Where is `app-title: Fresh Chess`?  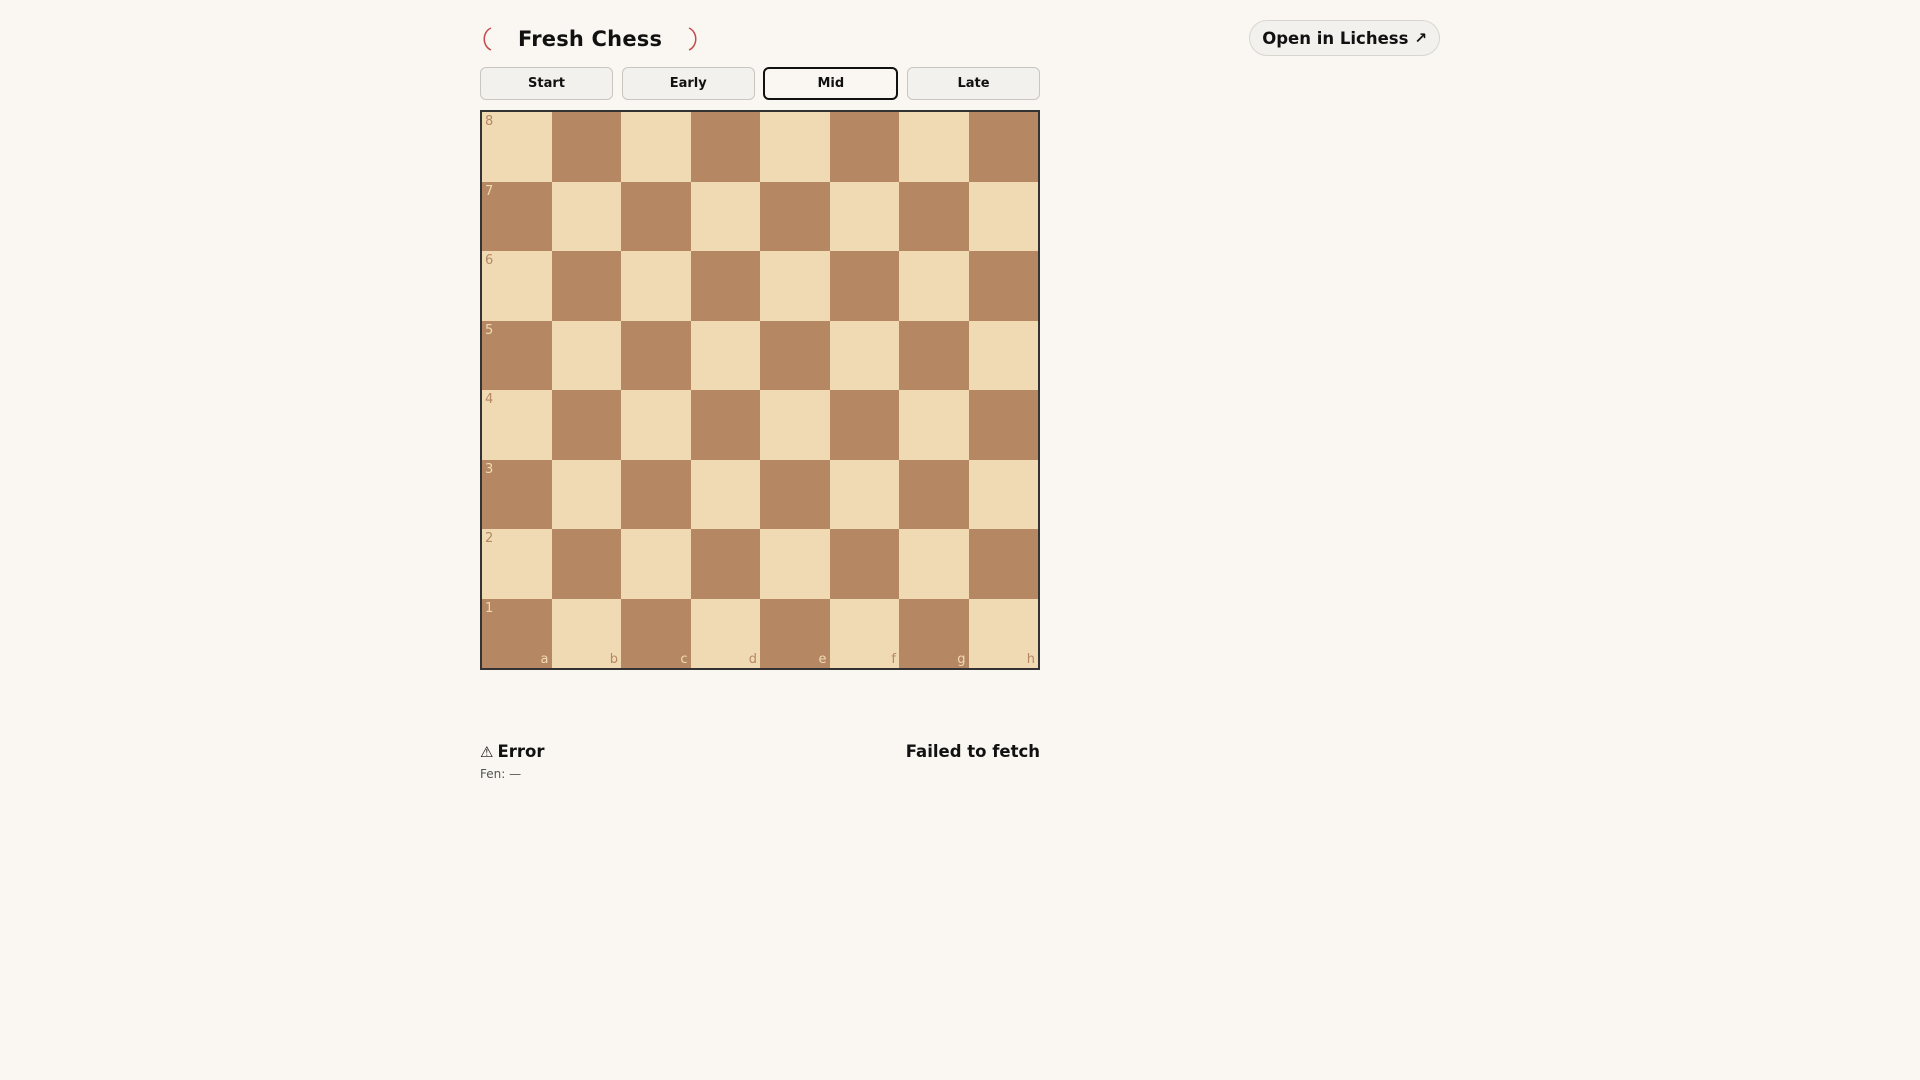 app-title: Fresh Chess is located at coordinates (590, 39).